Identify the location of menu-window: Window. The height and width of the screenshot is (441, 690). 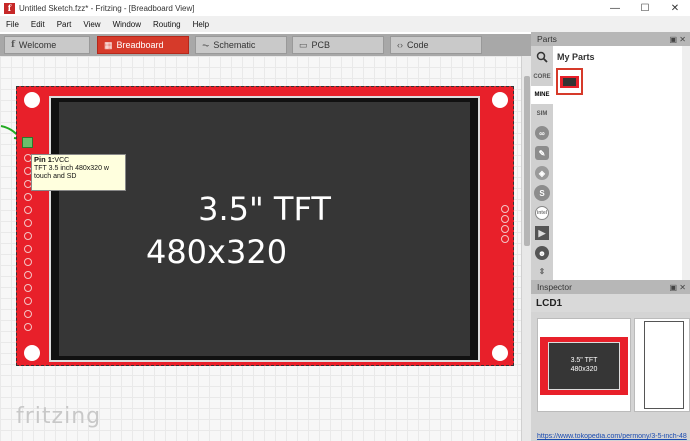
(127, 24).